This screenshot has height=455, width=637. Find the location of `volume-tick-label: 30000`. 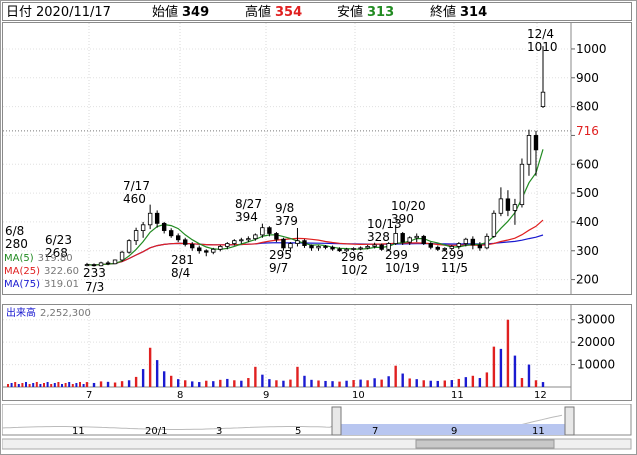

volume-tick-label: 30000 is located at coordinates (596, 320).